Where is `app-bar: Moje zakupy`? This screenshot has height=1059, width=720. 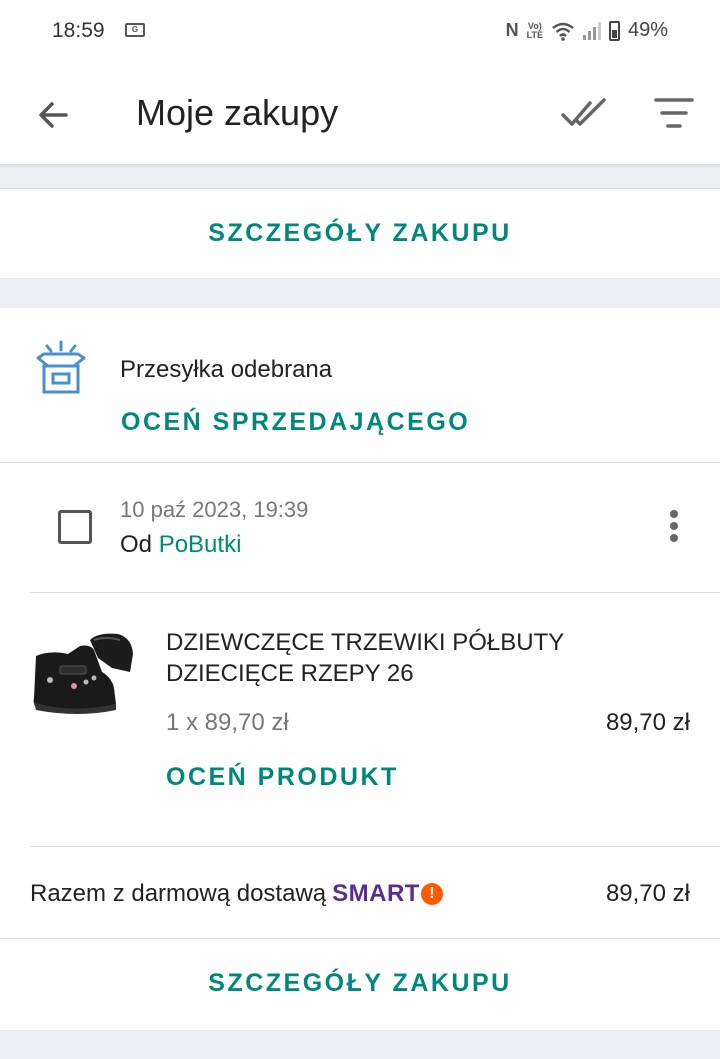
app-bar: Moje zakupy is located at coordinates (360, 113).